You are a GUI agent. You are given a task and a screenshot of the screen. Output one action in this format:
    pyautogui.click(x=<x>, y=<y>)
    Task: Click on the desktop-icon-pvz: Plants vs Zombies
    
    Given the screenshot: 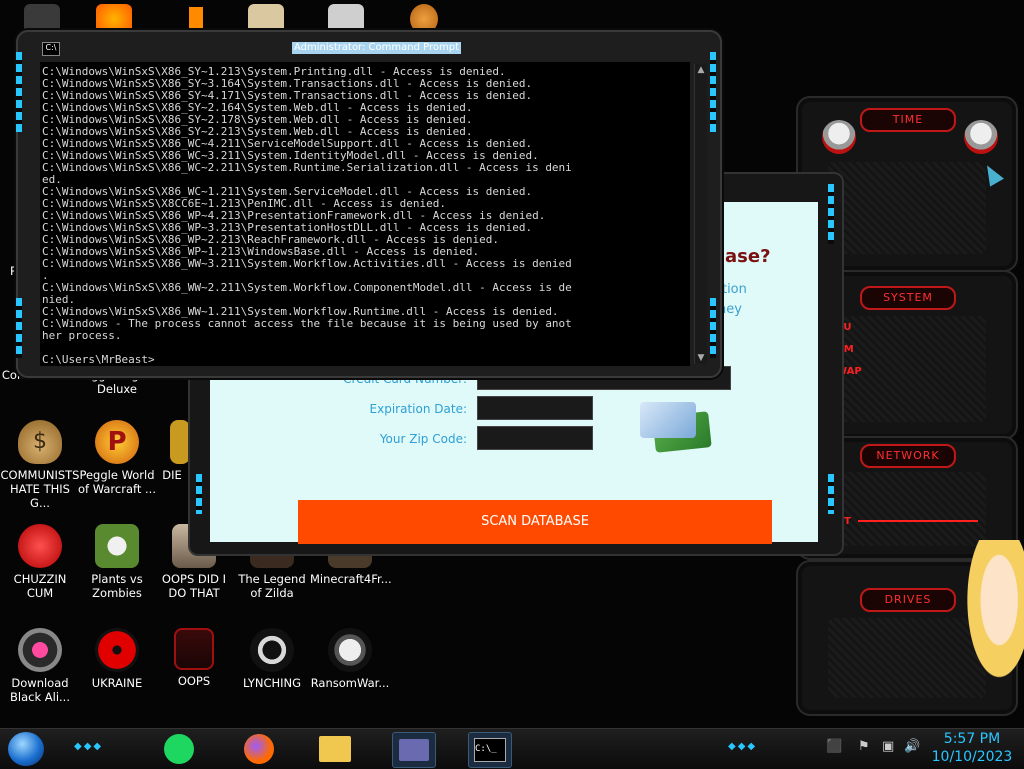 What is the action you would take?
    pyautogui.click(x=117, y=562)
    